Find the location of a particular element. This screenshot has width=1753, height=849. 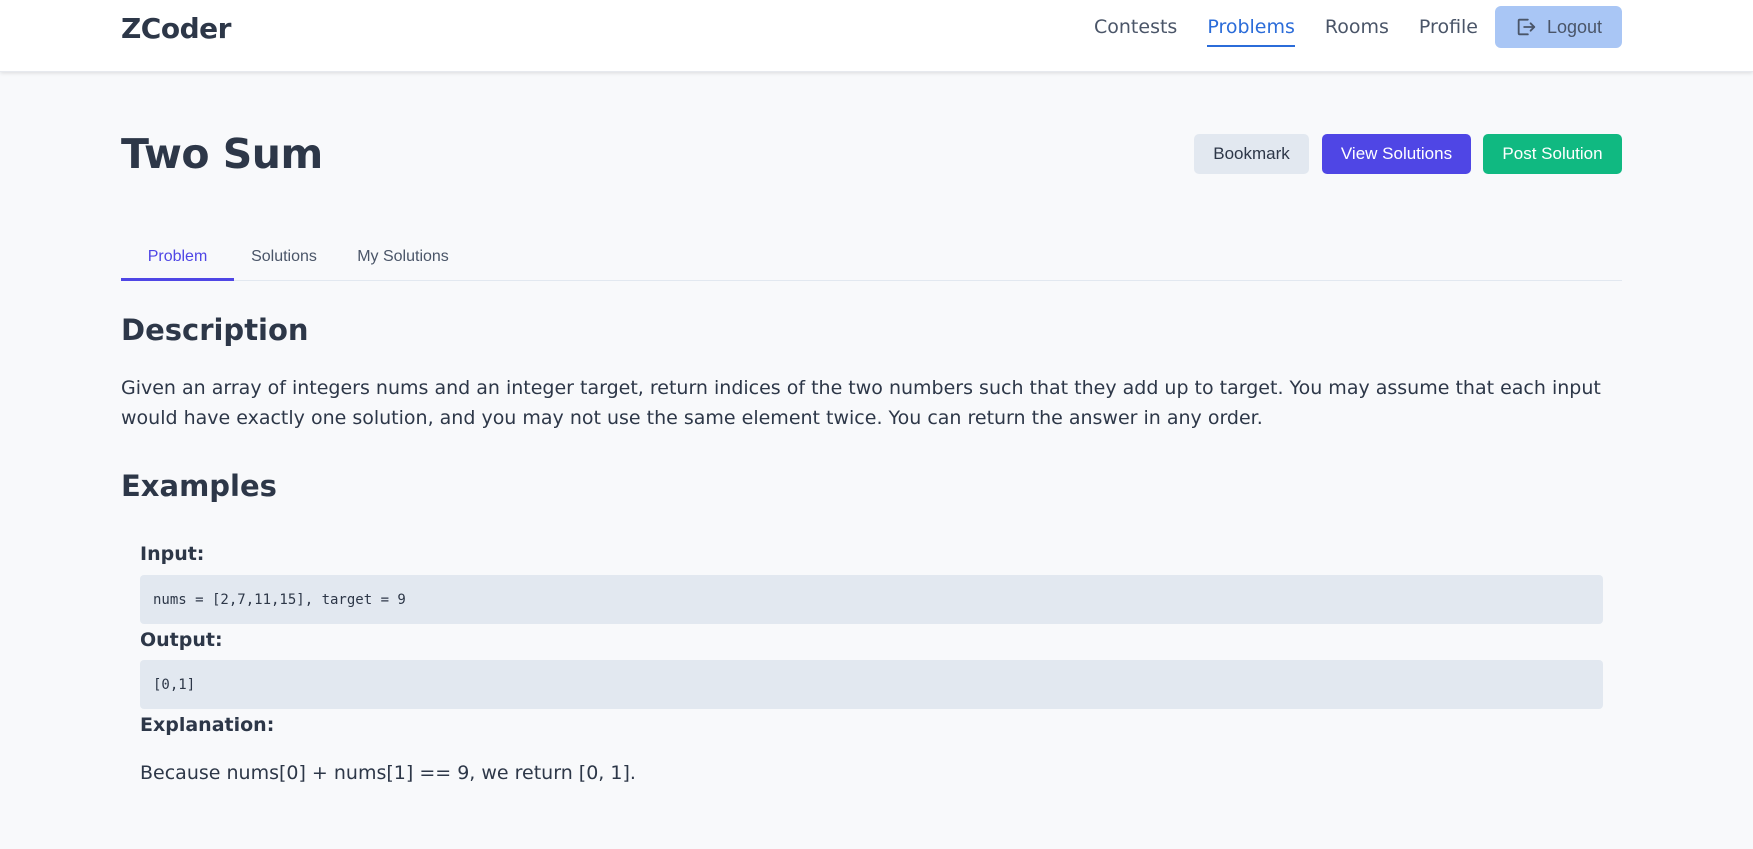

bookmark-button: Bookmark is located at coordinates (1251, 154).